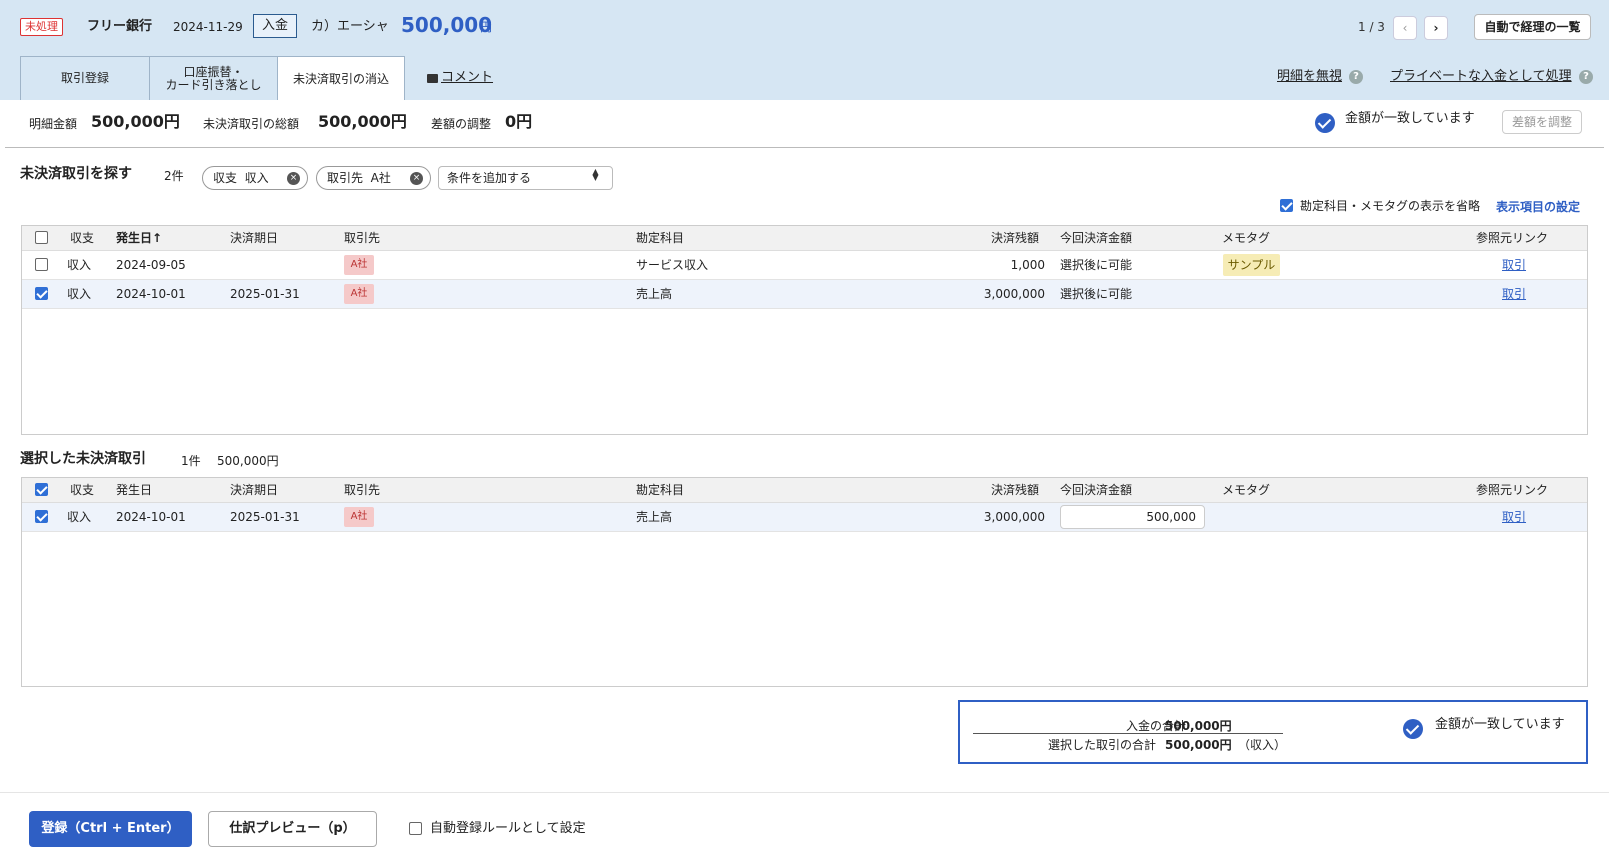 This screenshot has height=861, width=1609. Describe the element at coordinates (1132, 517) in the screenshot. I see `current-amount-input: 500,000` at that location.